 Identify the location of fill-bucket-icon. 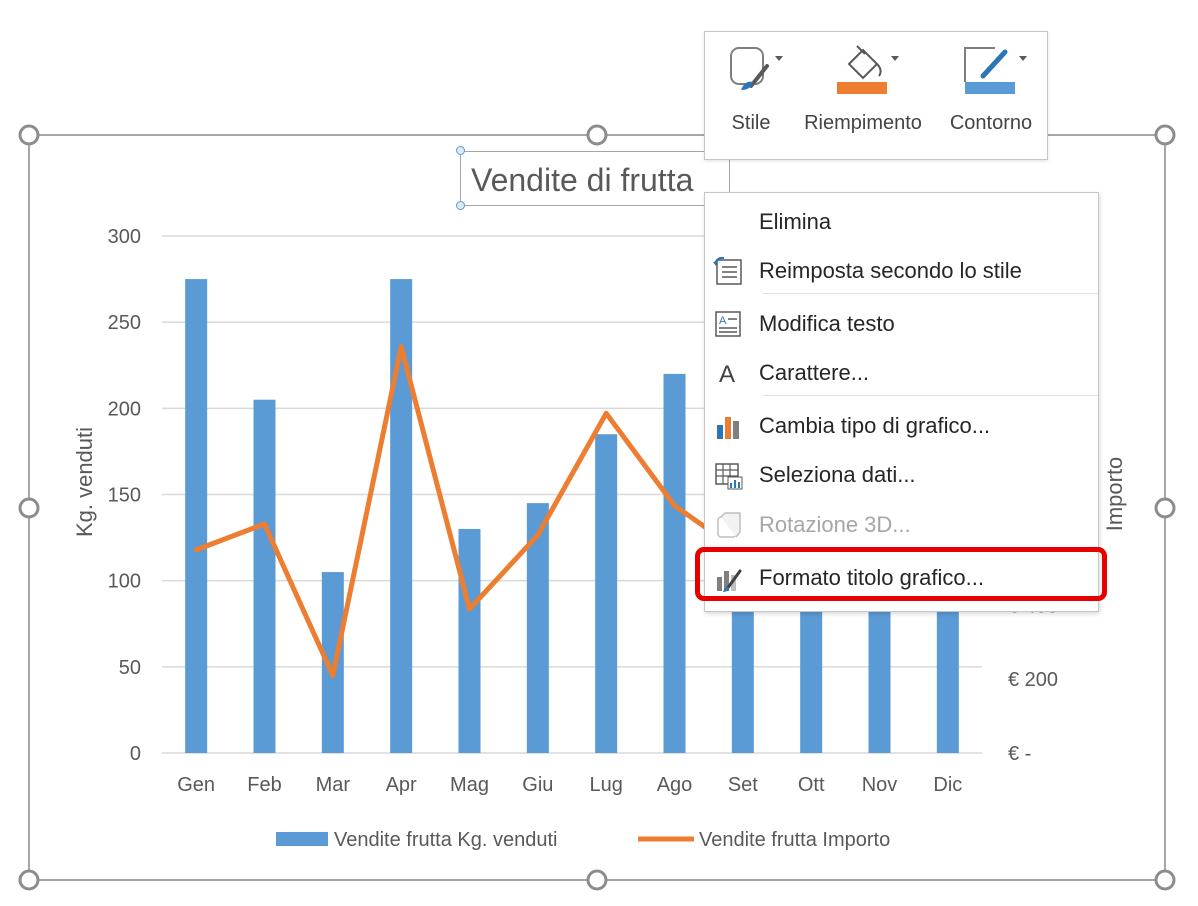
(868, 69).